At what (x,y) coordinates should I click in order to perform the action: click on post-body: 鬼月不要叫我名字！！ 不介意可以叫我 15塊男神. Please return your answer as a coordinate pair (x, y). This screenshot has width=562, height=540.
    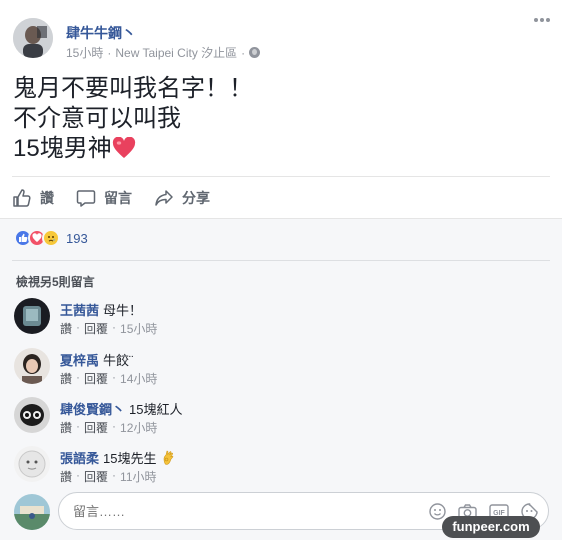
    Looking at the image, I should click on (133, 119).